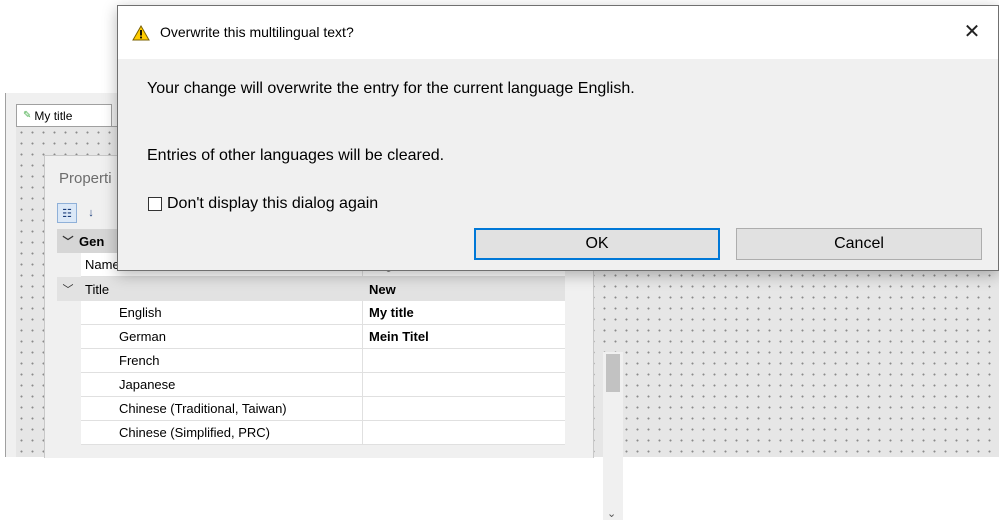 The width and height of the screenshot is (999, 520). What do you see at coordinates (859, 244) in the screenshot?
I see `cancel-button: Cancel` at bounding box center [859, 244].